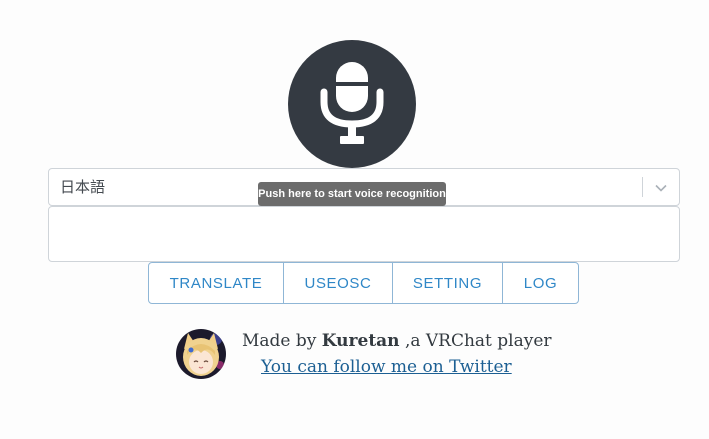 The width and height of the screenshot is (709, 439). I want to click on mic-tooltip: Push here to start voice recognition, so click(352, 194).